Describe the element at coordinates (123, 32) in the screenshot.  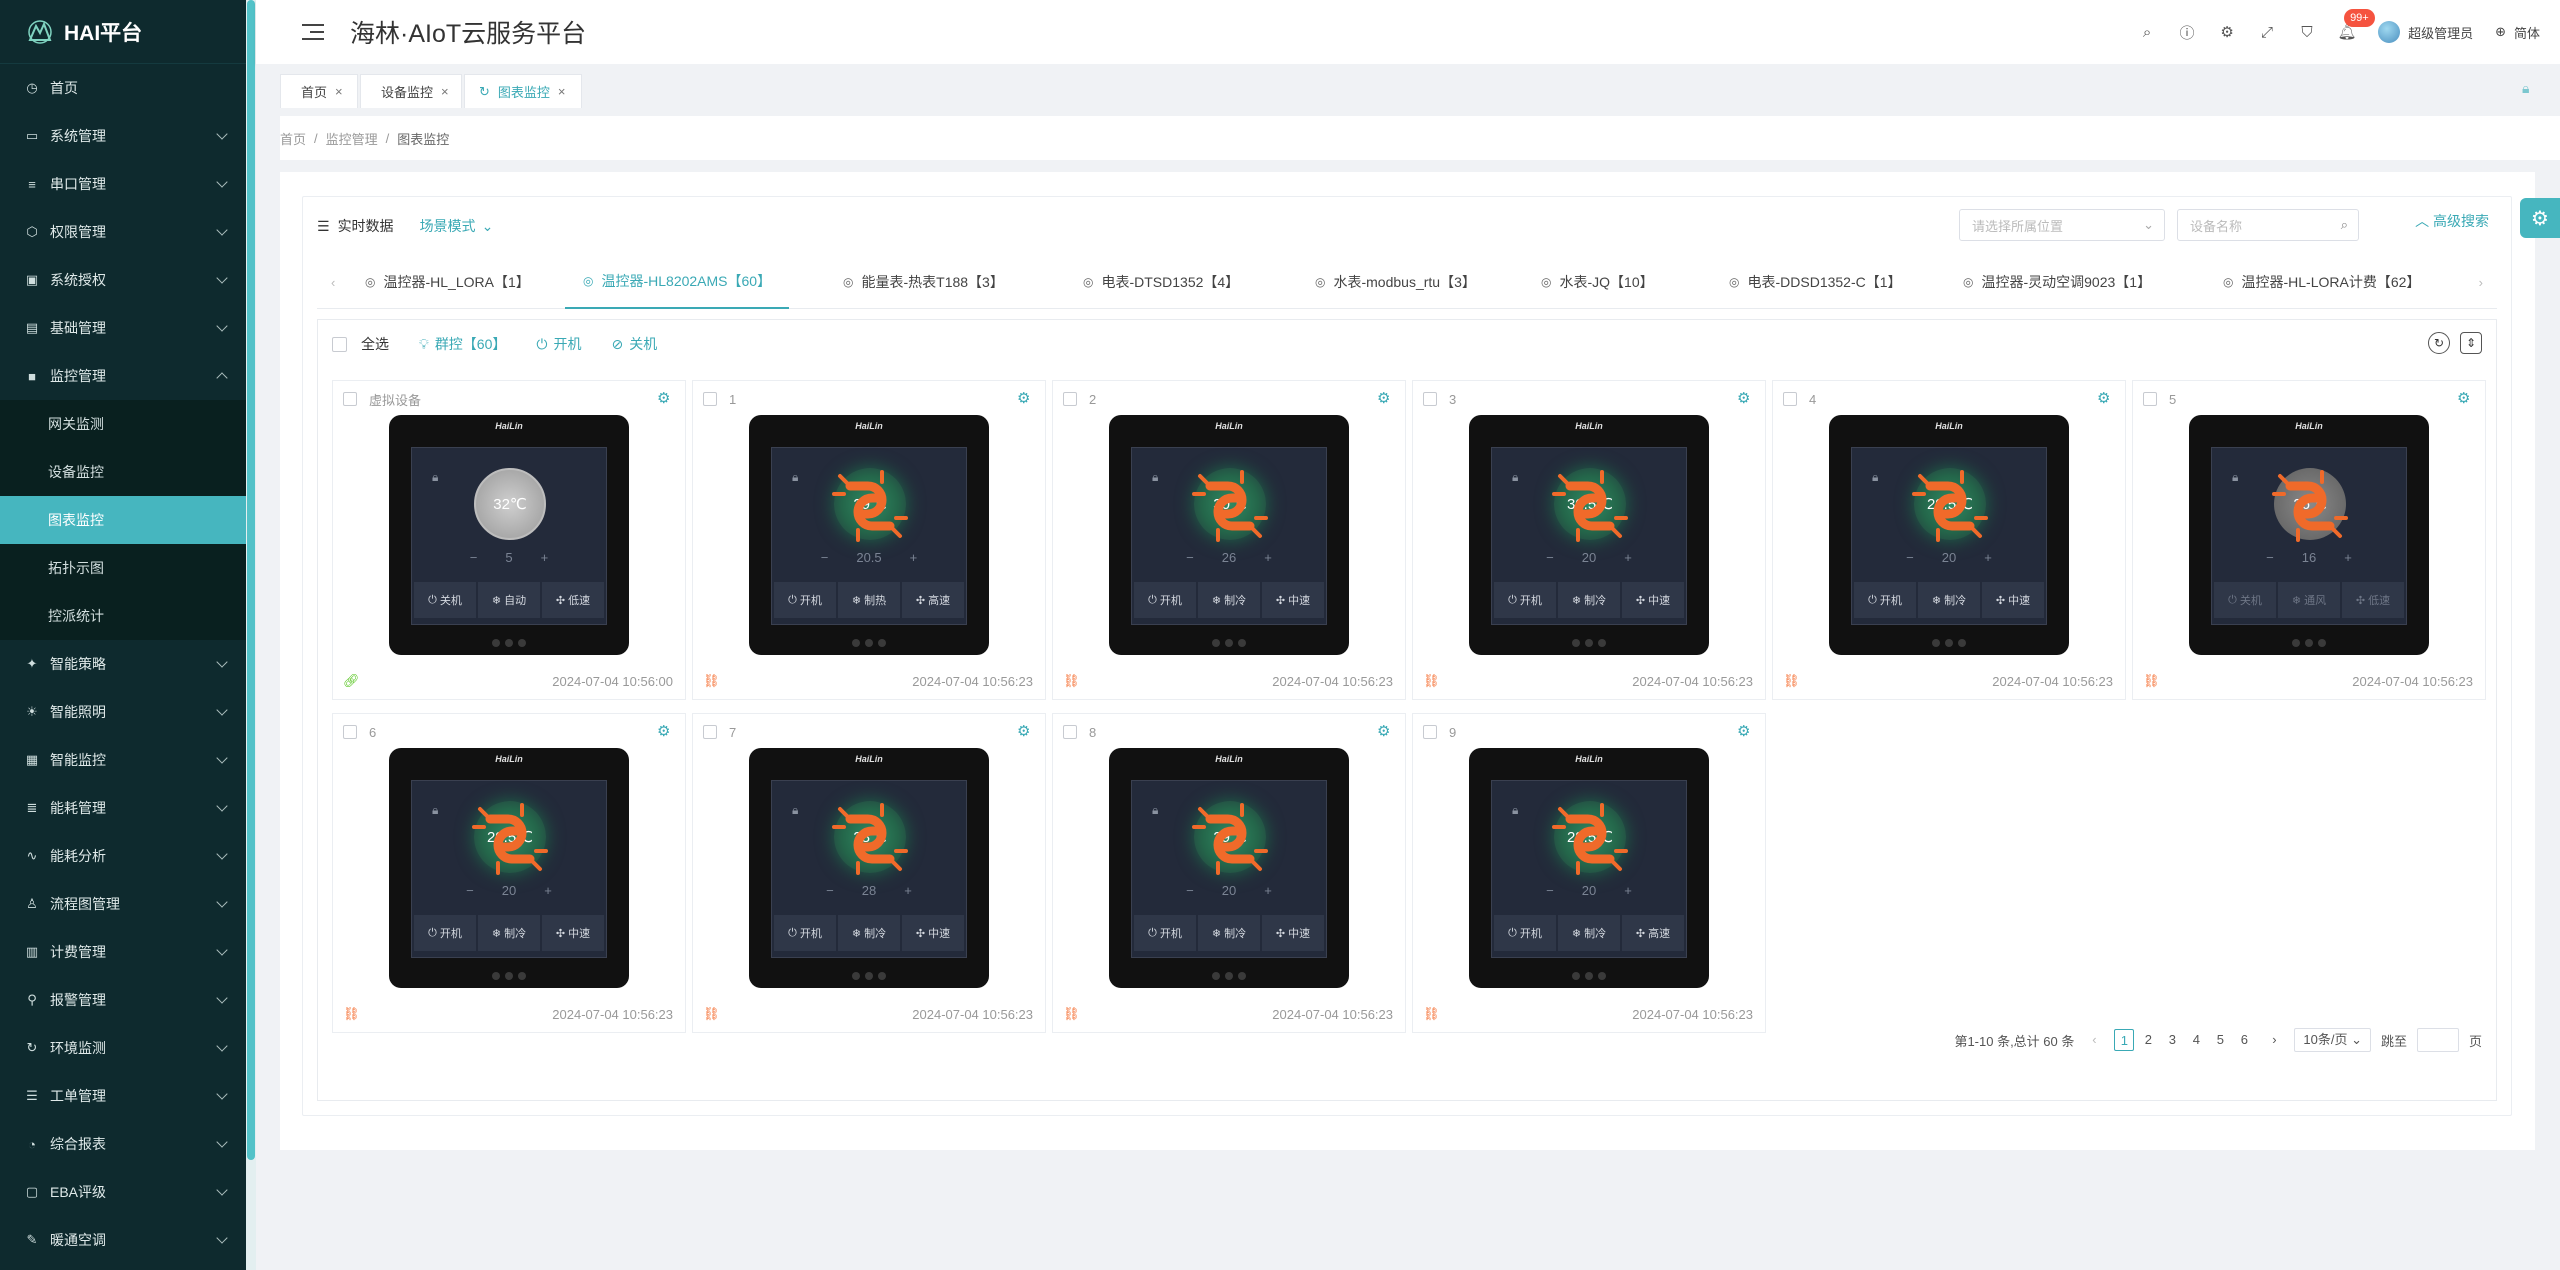
I see `app-logo: HAI平台` at that location.